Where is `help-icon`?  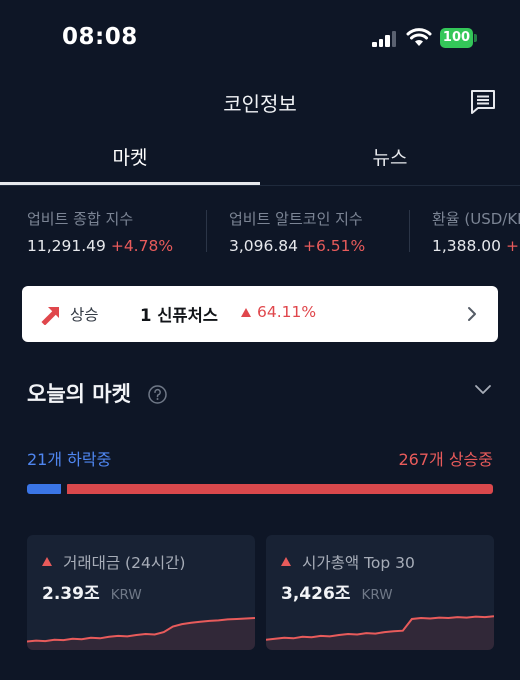
help-icon is located at coordinates (157, 394).